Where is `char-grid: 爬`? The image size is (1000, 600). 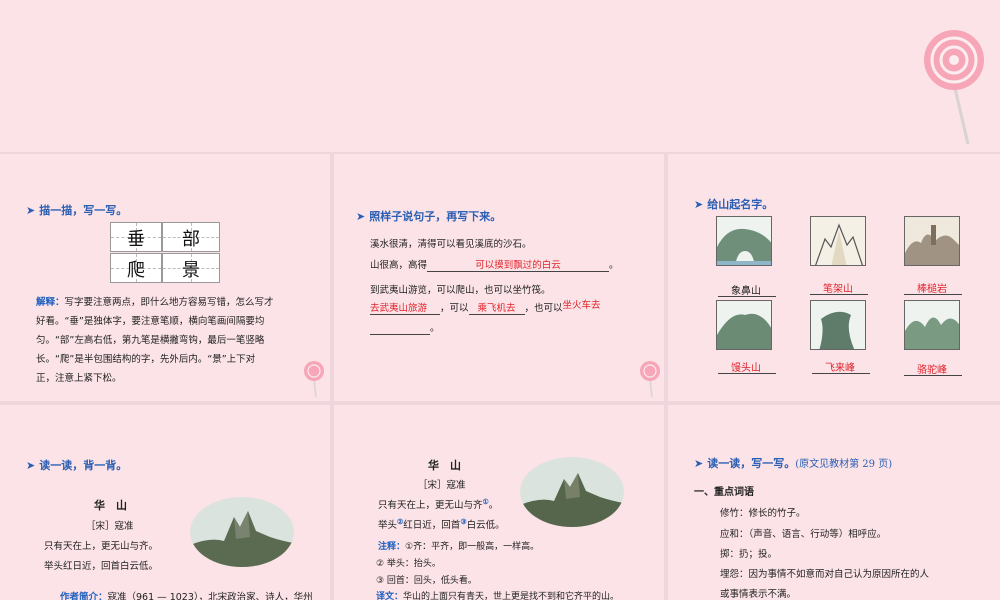 char-grid: 爬 is located at coordinates (136, 268).